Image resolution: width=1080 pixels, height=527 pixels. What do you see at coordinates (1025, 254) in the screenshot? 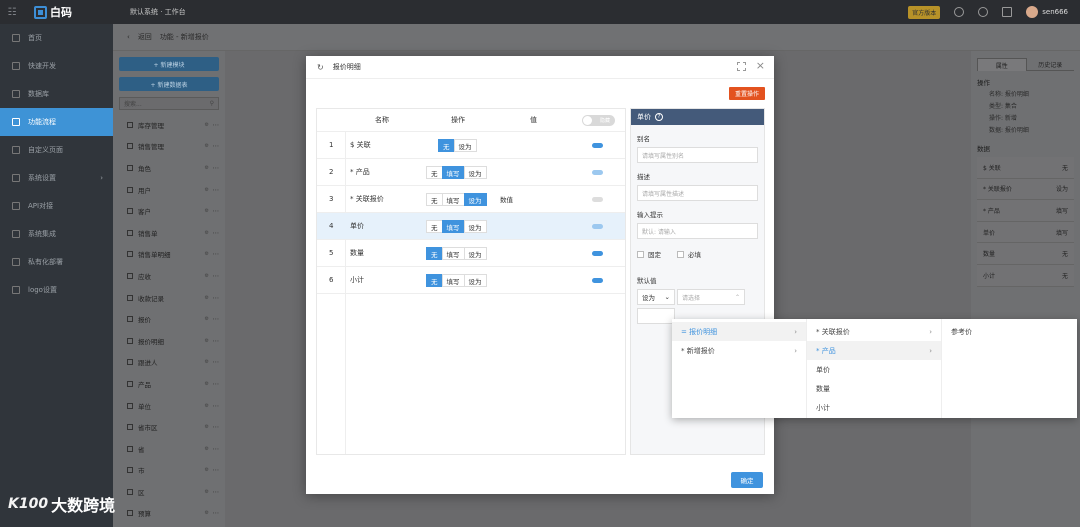
I see `data-row: 数量 无` at bounding box center [1025, 254].